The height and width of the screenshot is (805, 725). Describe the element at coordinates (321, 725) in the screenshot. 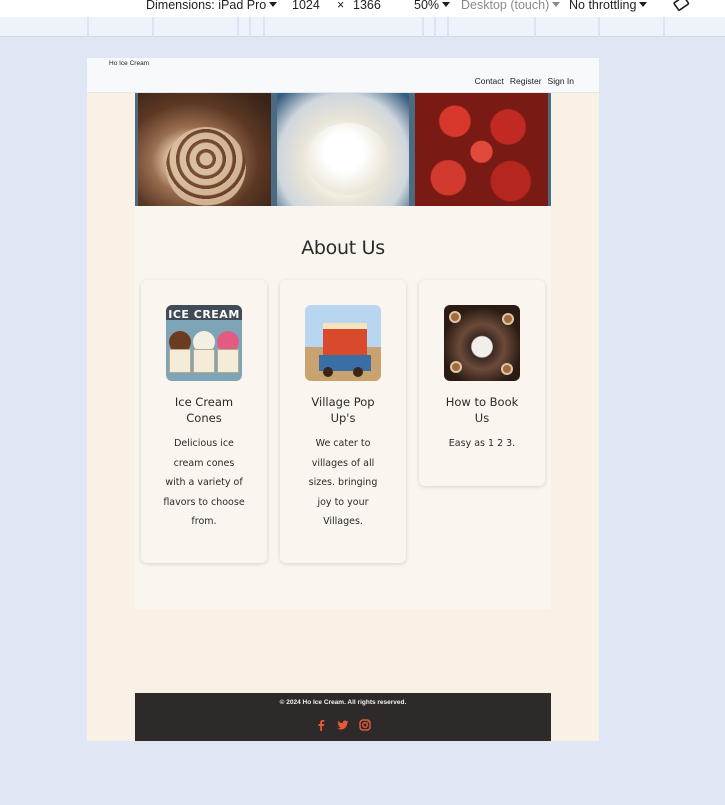

I see `facebook-icon` at that location.